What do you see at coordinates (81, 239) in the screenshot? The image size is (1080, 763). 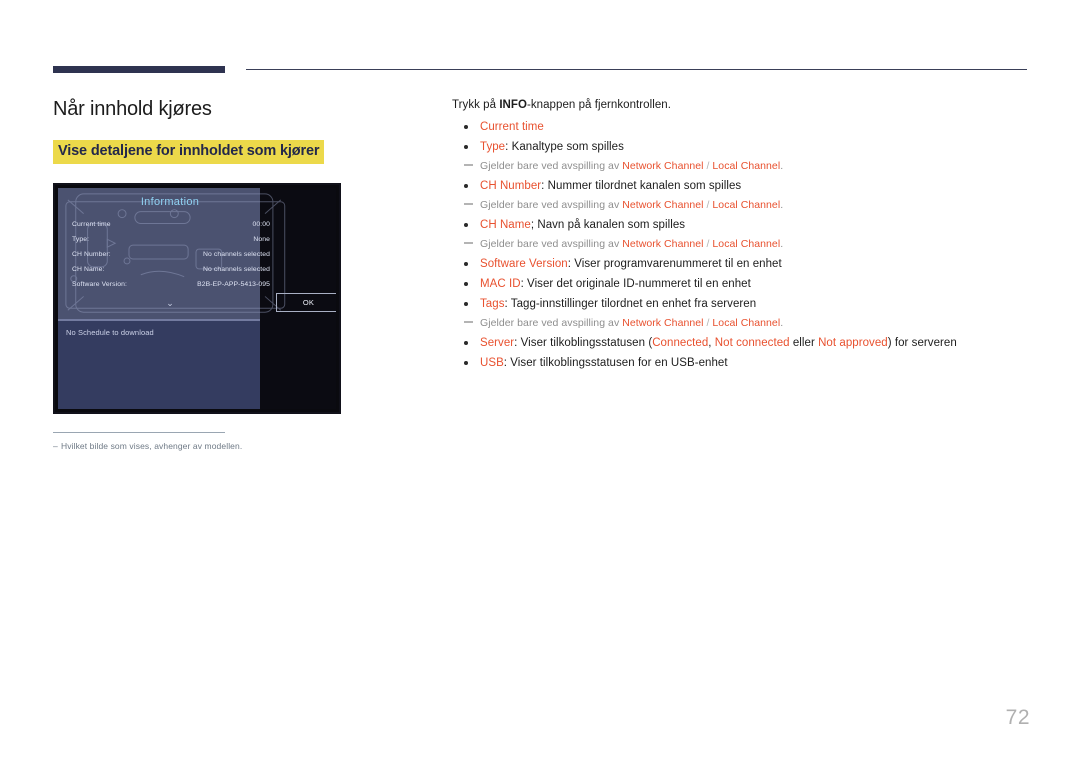 I see `tv-info-label: Type:` at bounding box center [81, 239].